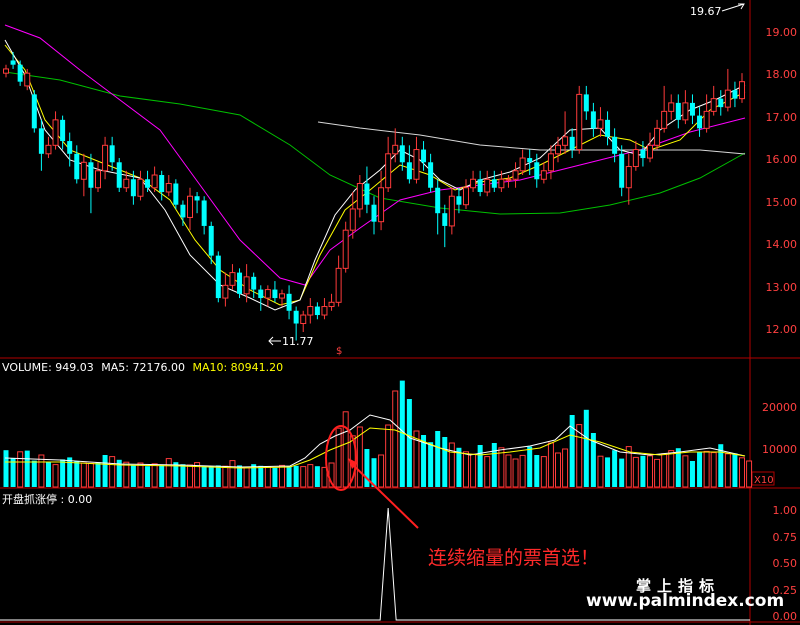 The height and width of the screenshot is (625, 800). What do you see at coordinates (785, 510) in the screenshot?
I see `indicator-tick-100: 1.00` at bounding box center [785, 510].